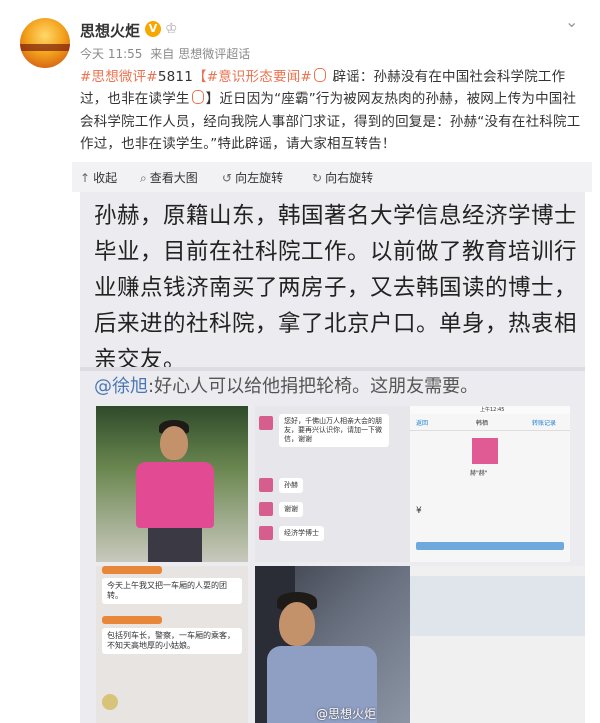 This screenshot has height=723, width=600. Describe the element at coordinates (313, 386) in the screenshot. I see `mention-text: :好心人可以给他捐把轮椅。这朋友需要。` at that location.